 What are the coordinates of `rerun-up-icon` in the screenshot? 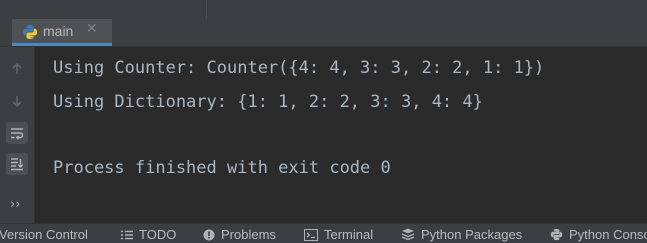 It's located at (17, 69).